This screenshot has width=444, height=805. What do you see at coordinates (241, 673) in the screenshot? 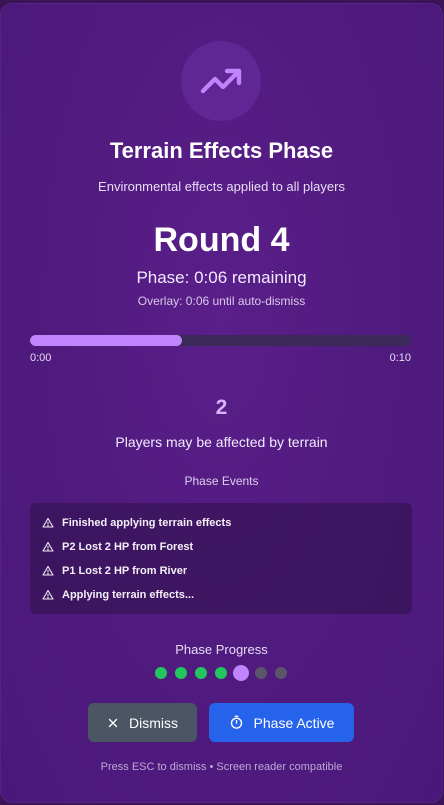
I see `phase-dot-current` at bounding box center [241, 673].